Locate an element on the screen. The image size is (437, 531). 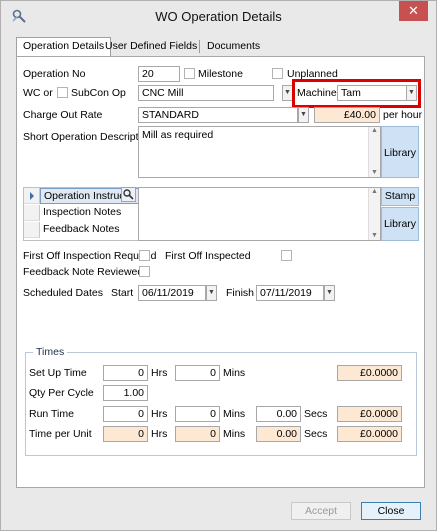
time-per-unit-label: Time per Unit is located at coordinates (60, 434).